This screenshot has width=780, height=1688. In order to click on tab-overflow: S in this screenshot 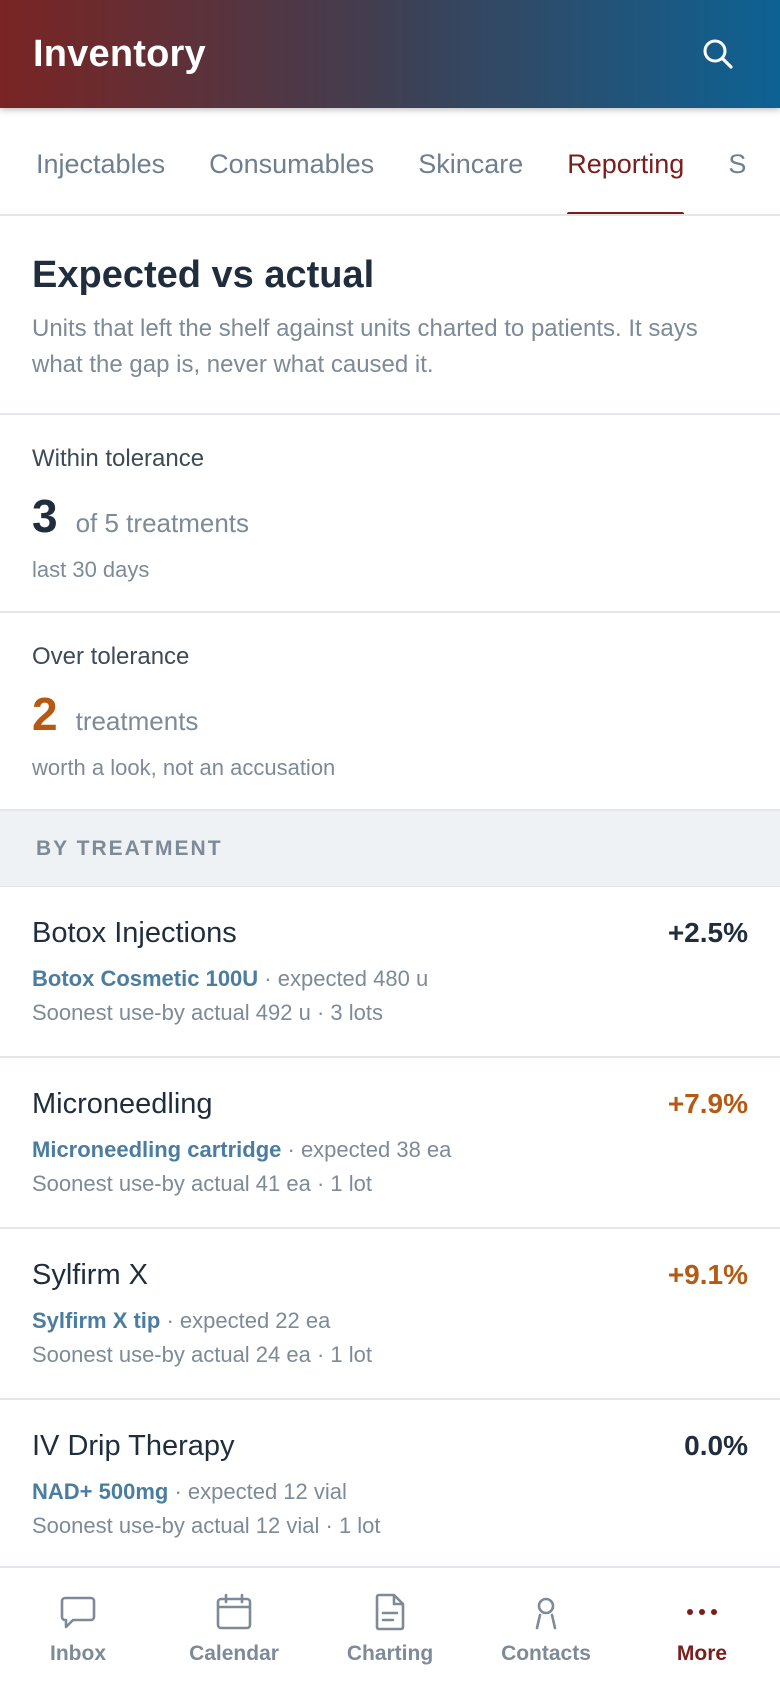, I will do `click(737, 161)`.